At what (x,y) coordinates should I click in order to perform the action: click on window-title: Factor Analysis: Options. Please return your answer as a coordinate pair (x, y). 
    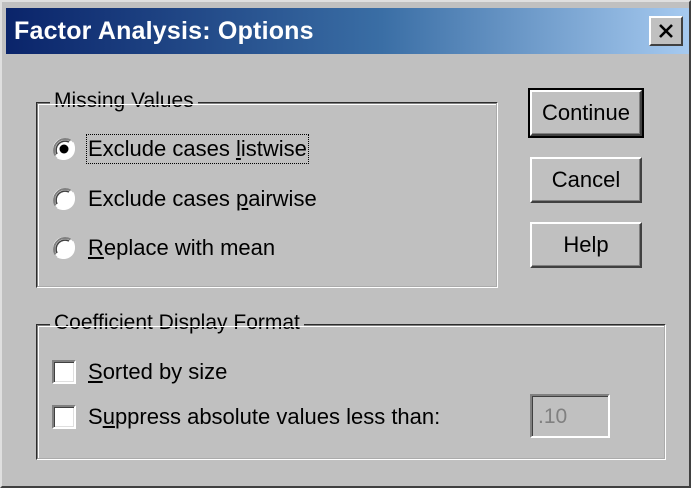
    Looking at the image, I should click on (164, 31).